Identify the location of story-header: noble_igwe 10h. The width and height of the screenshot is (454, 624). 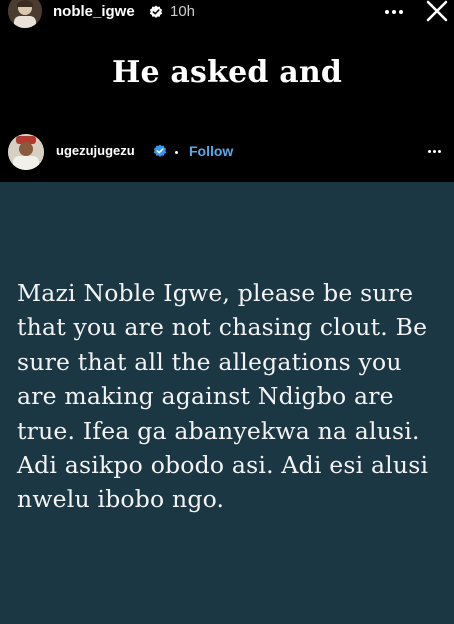
(227, 14).